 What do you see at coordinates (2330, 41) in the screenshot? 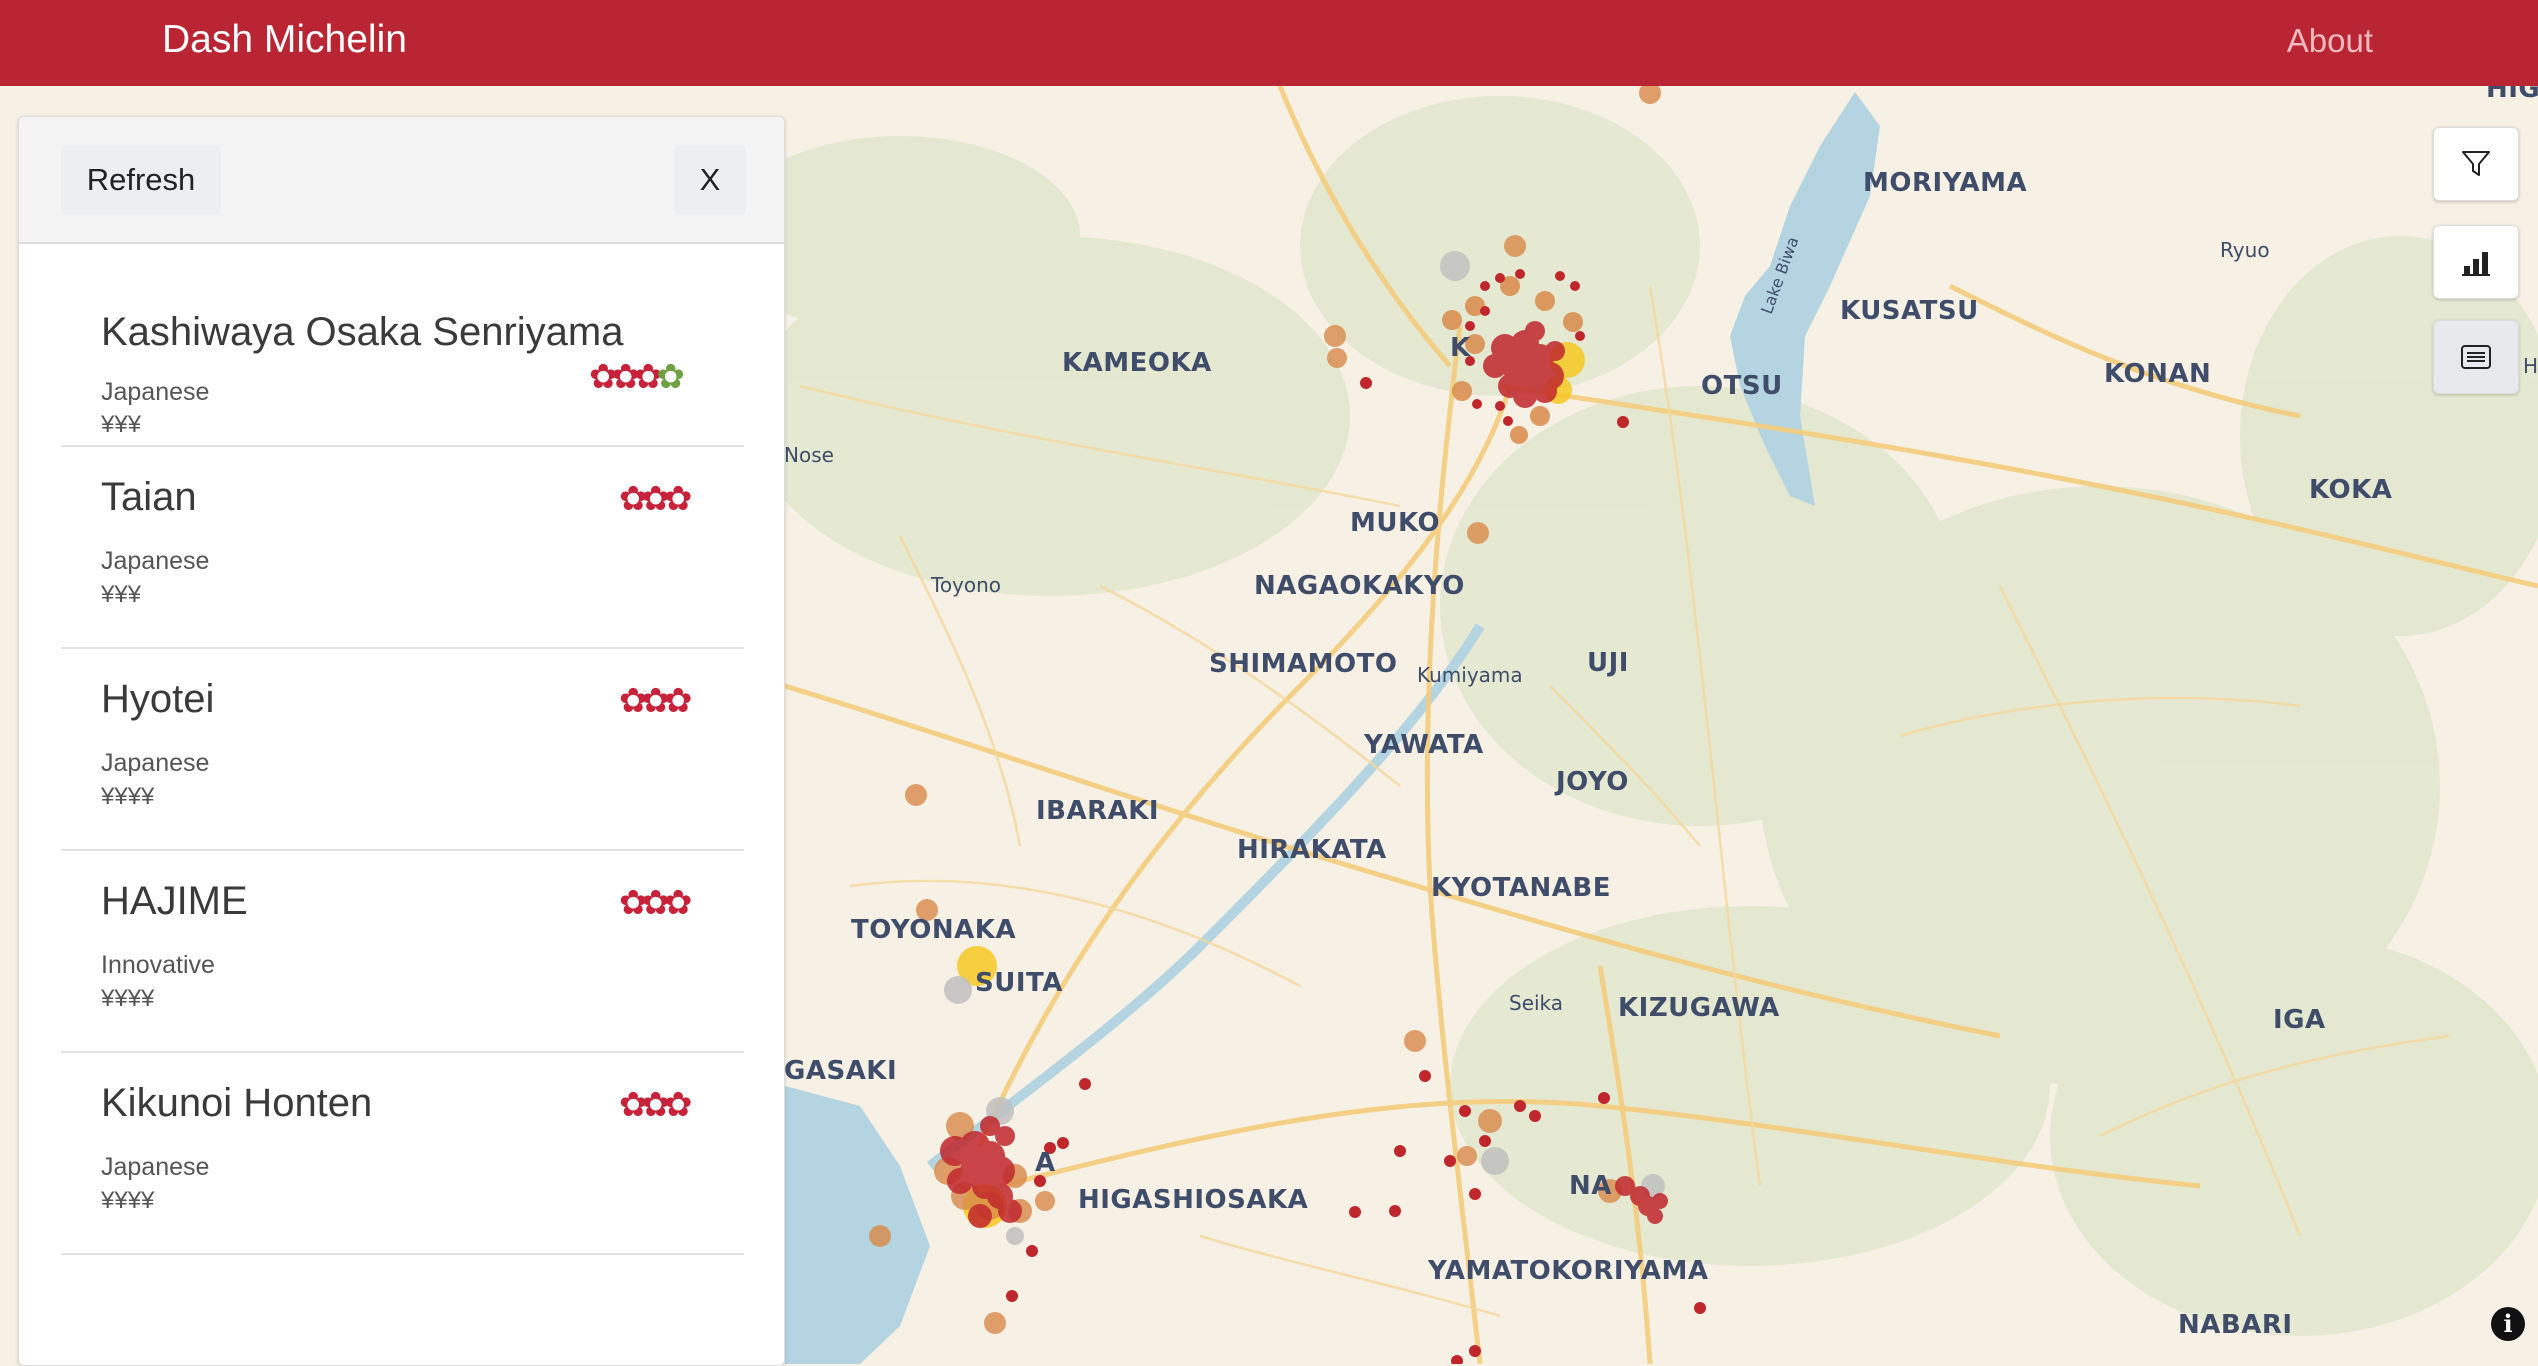
I see `about-link: About` at bounding box center [2330, 41].